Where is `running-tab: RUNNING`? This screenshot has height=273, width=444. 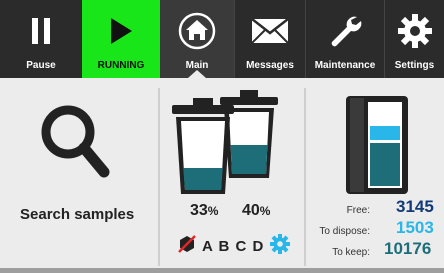 running-tab: RUNNING is located at coordinates (121, 39).